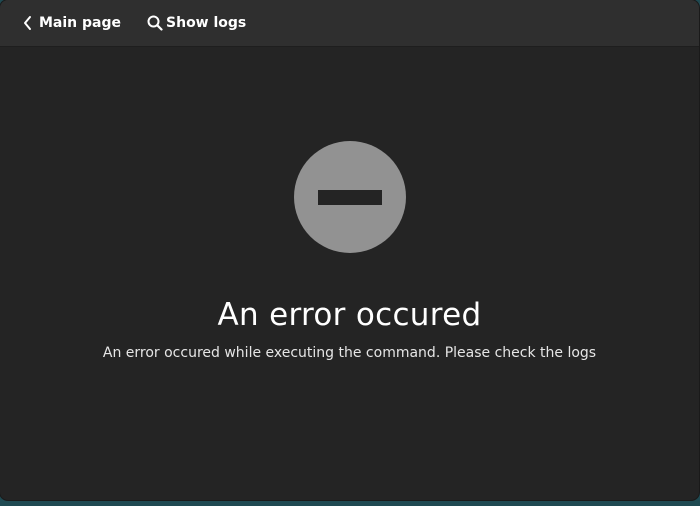  I want to click on show-logs-label: Show logs, so click(206, 23).